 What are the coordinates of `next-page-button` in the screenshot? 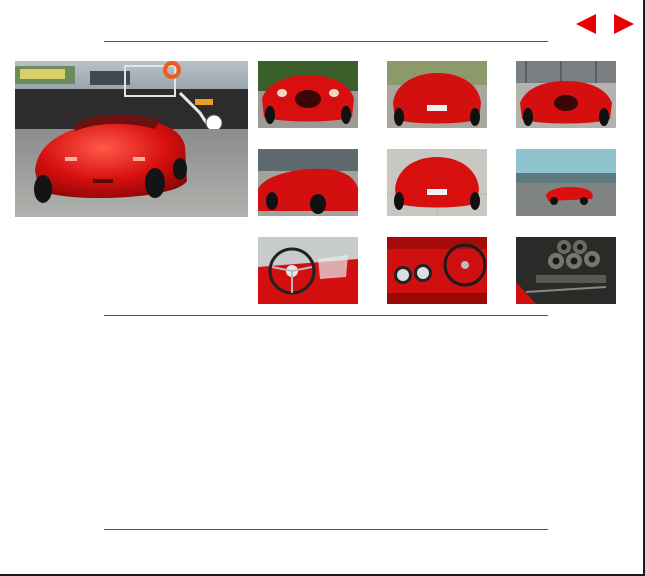 It's located at (624, 24).